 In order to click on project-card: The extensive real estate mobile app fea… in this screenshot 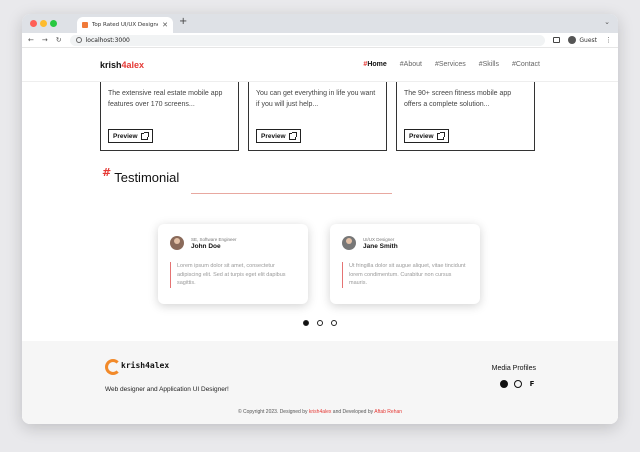, I will do `click(169, 116)`.